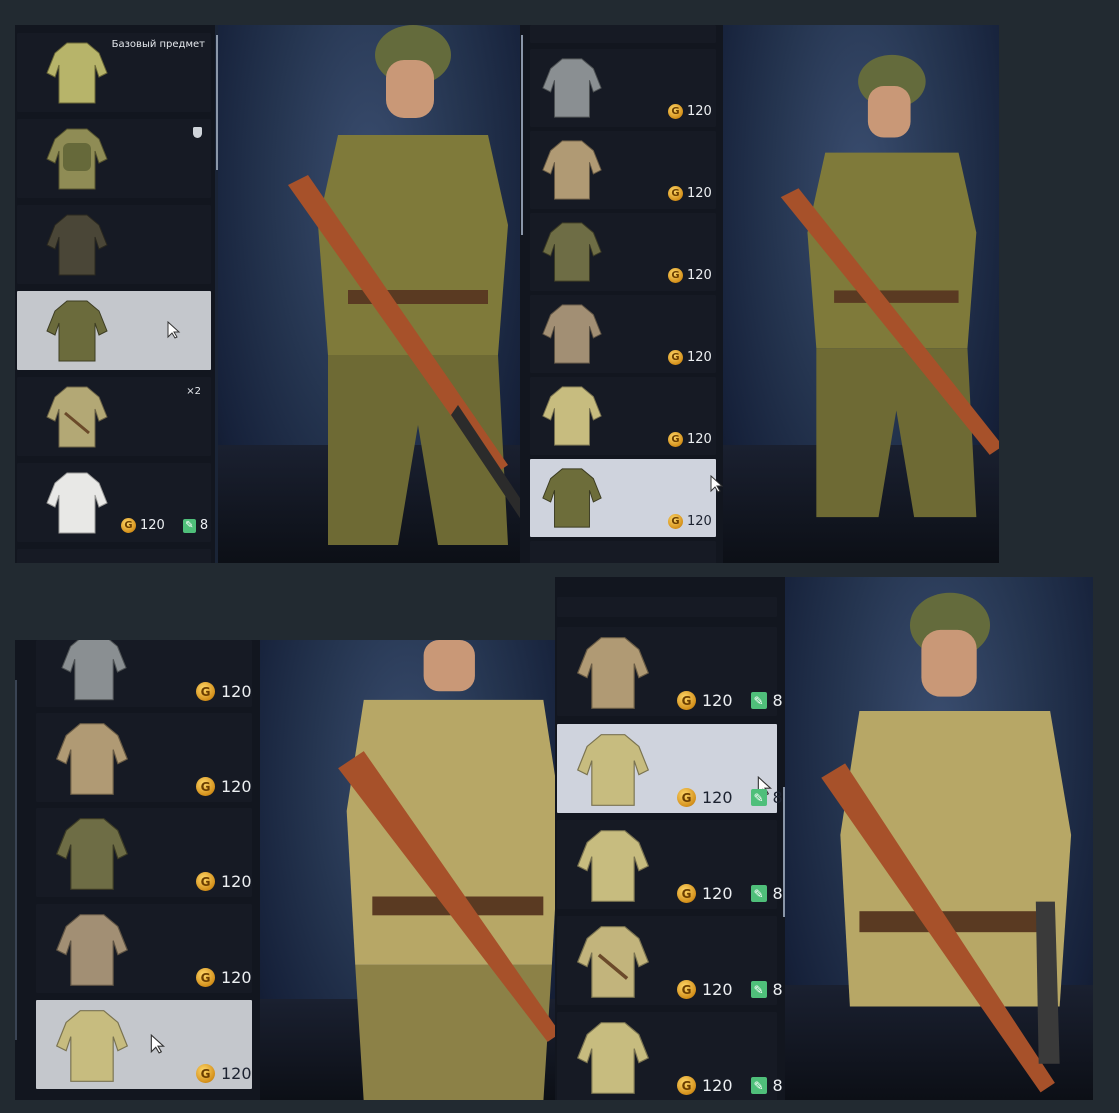  Describe the element at coordinates (621, 294) in the screenshot. I see `uniform-list: G 120 G 120 G 120 G 120 G 120 G 120` at that location.